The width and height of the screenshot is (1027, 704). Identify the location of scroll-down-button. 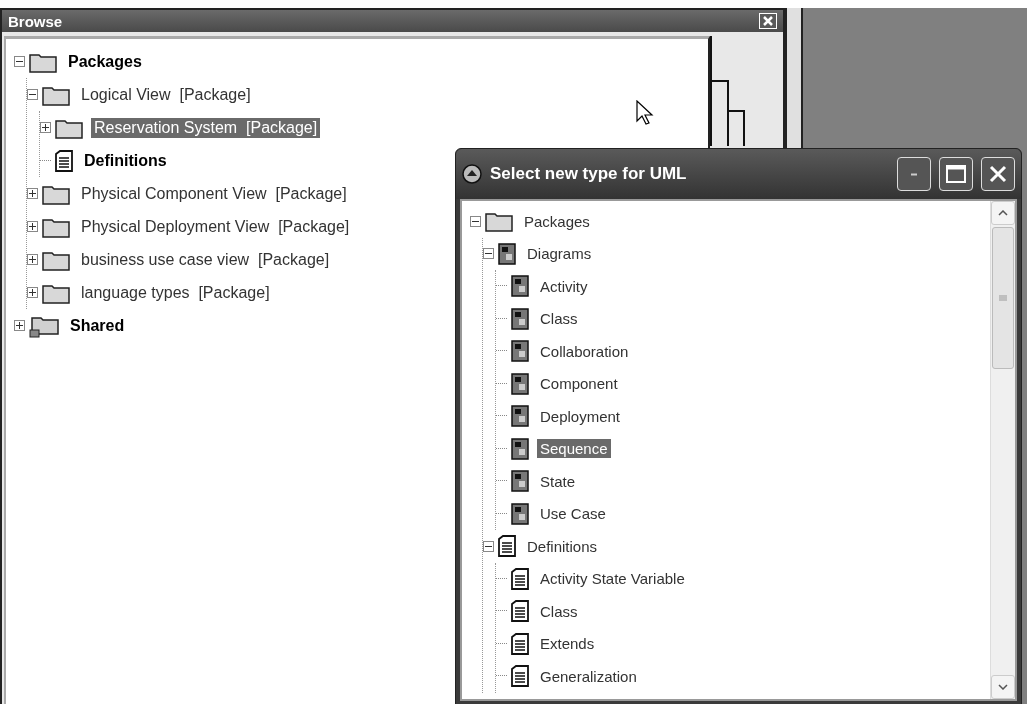
(1003, 687).